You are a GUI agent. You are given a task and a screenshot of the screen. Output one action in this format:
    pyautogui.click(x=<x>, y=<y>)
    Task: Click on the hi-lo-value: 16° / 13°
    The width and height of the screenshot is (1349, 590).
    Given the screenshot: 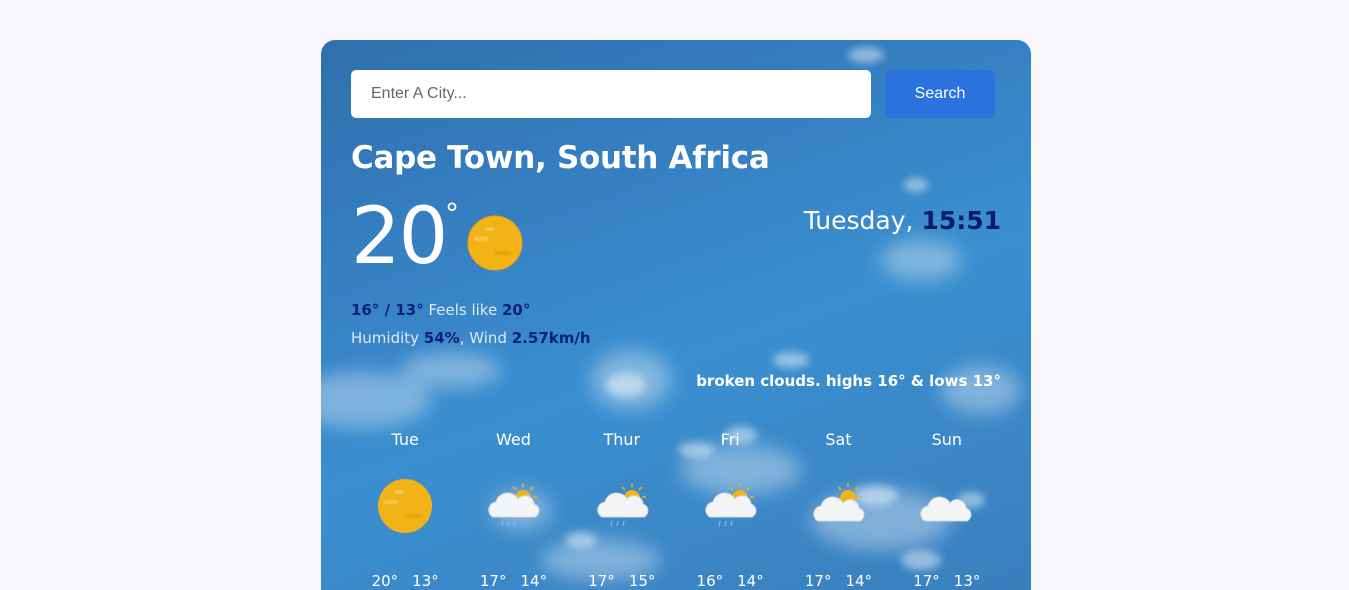 What is the action you would take?
    pyautogui.click(x=387, y=310)
    